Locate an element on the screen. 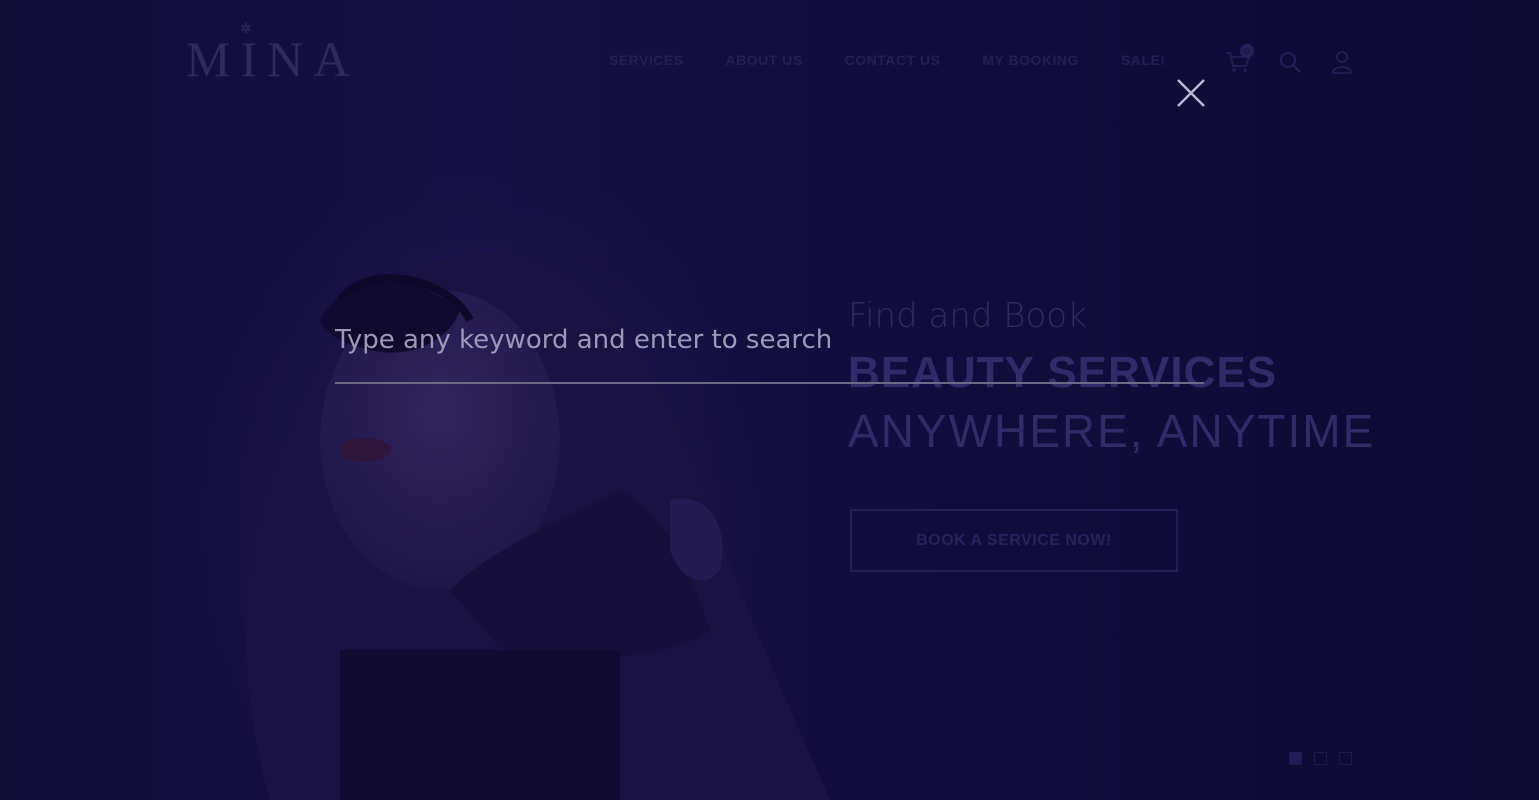  search-field-wrapper is located at coordinates (769, 352).